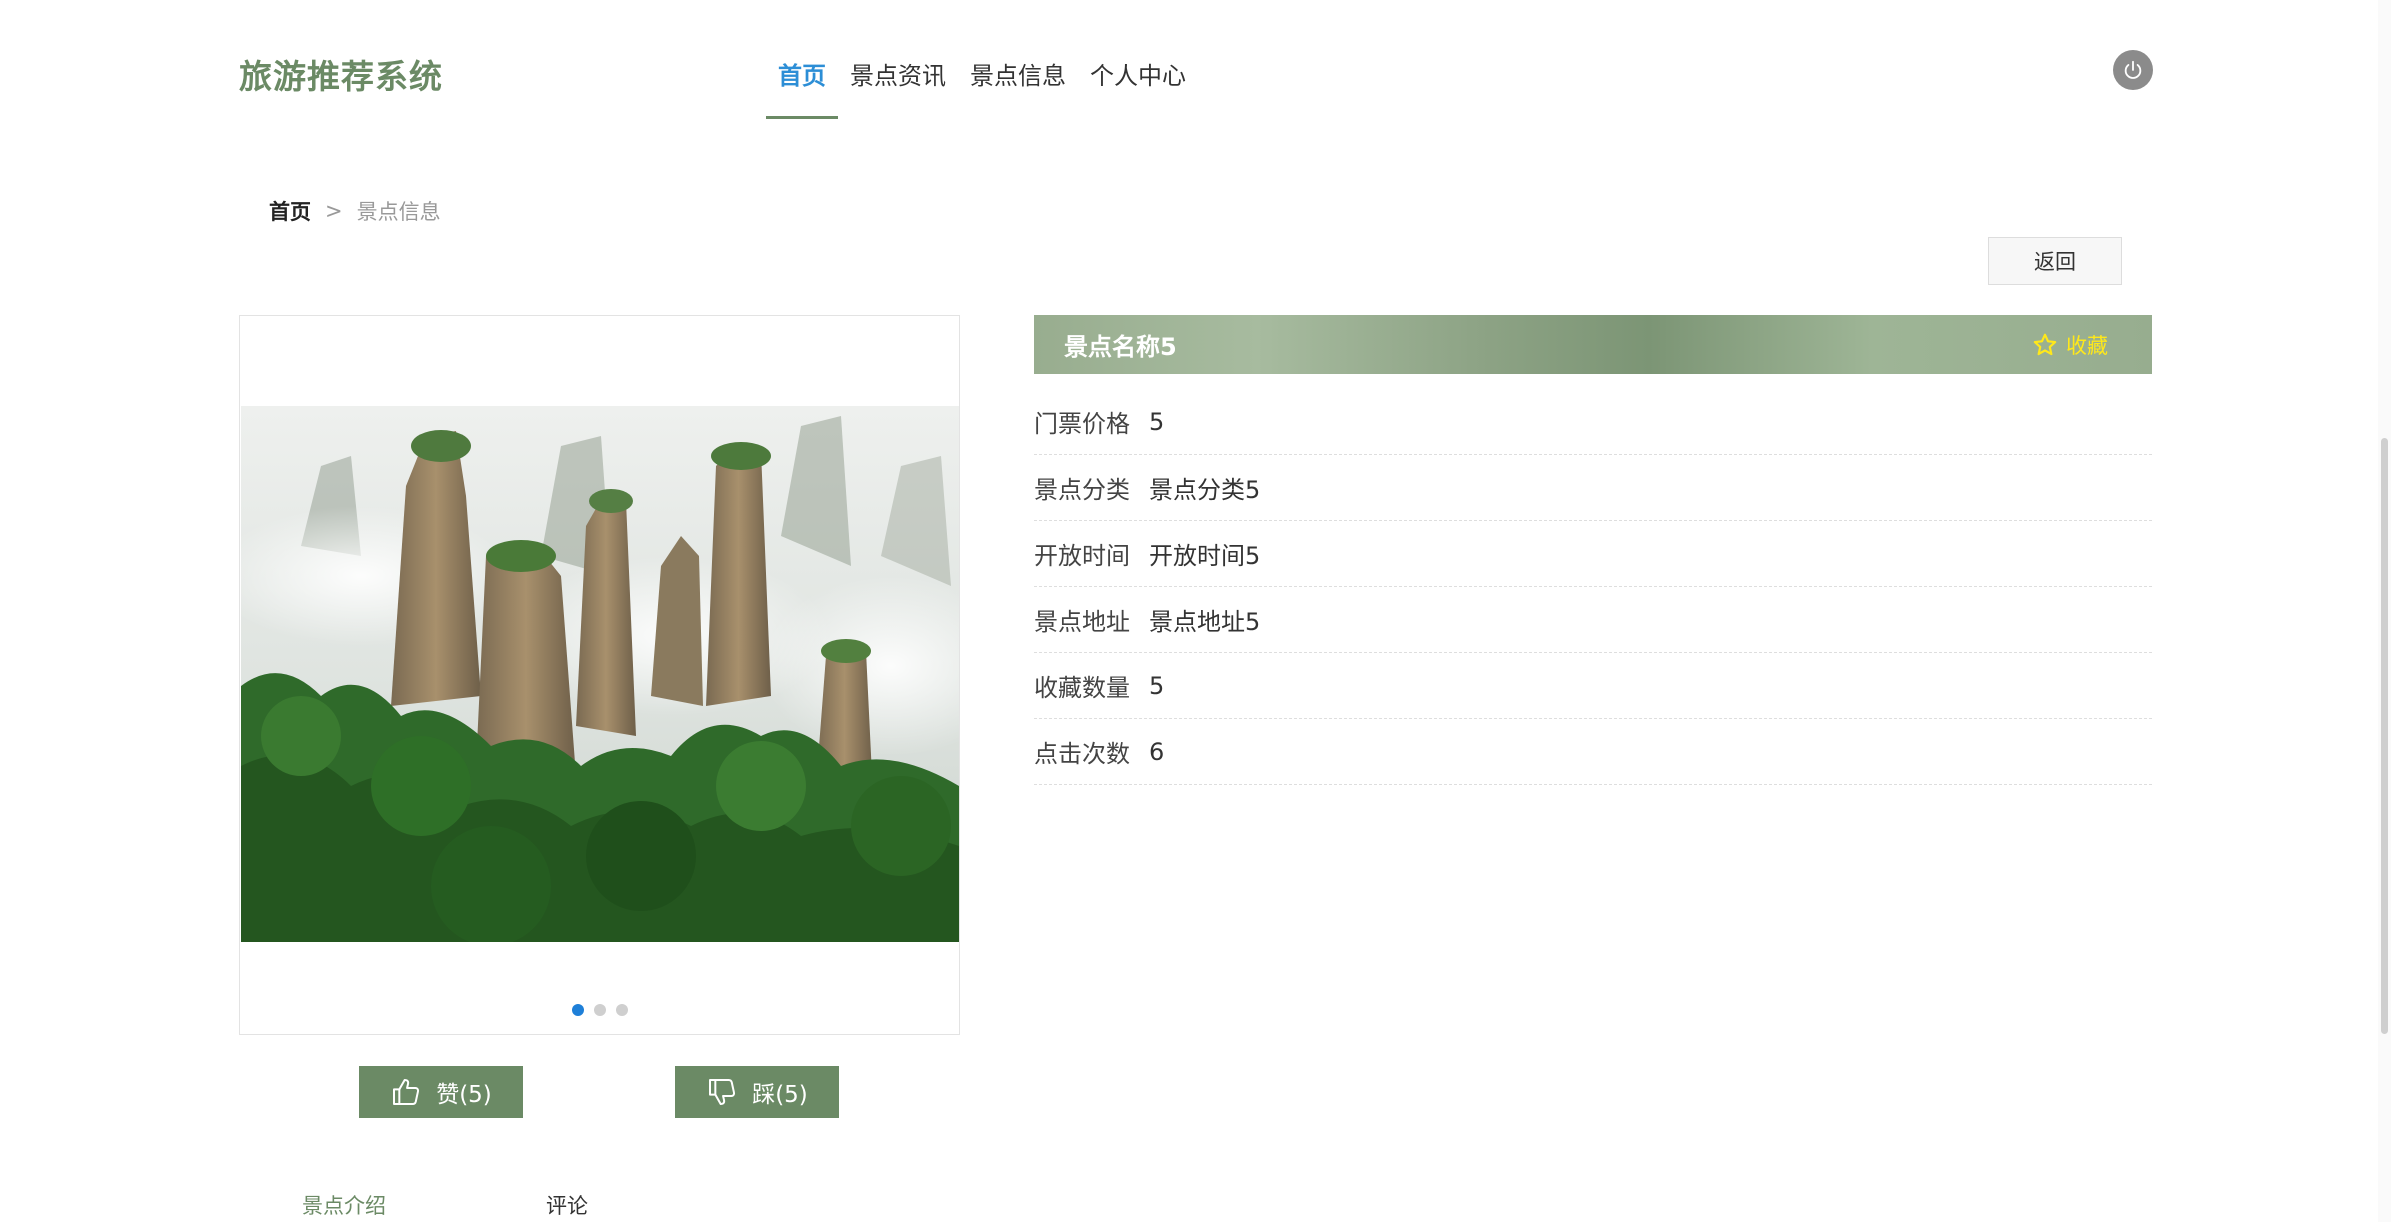 This screenshot has width=2391, height=1222. Describe the element at coordinates (1593, 752) in the screenshot. I see `detail-row-clicks: 点击次数 6` at that location.